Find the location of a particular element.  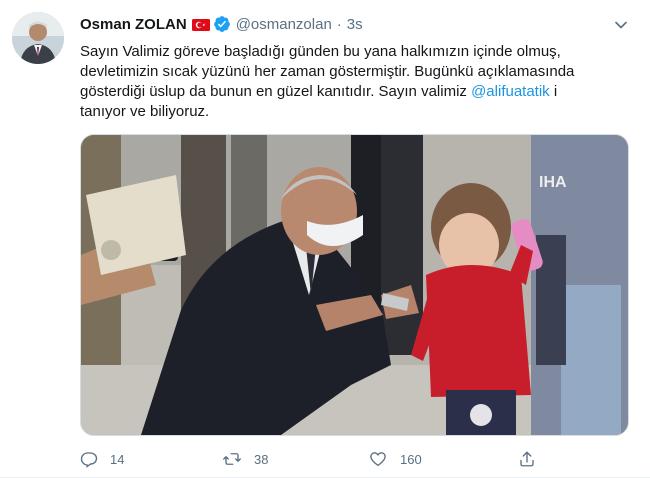

share-icon is located at coordinates (527, 459).